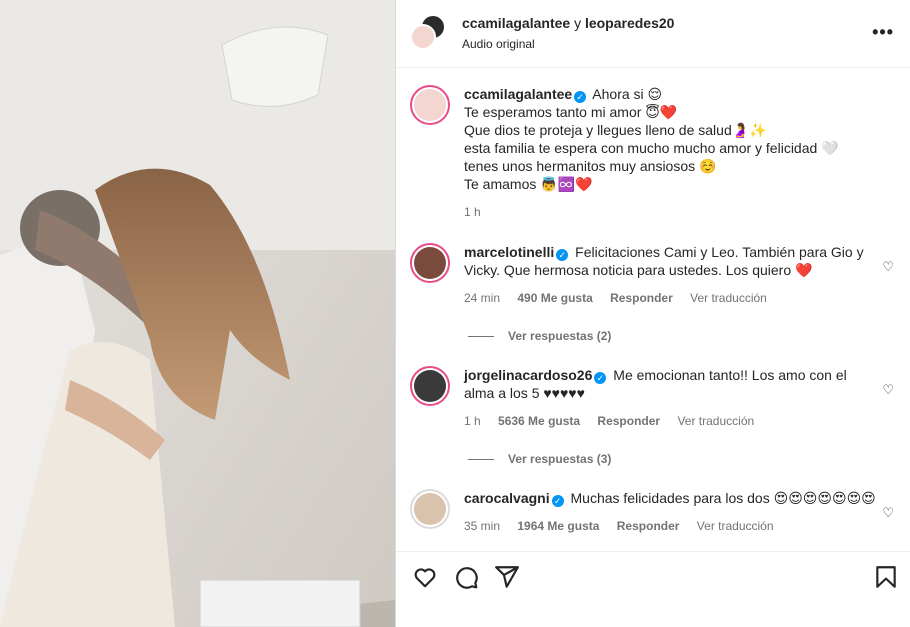 This screenshot has height=627, width=910. I want to click on share-icon, so click(507, 577).